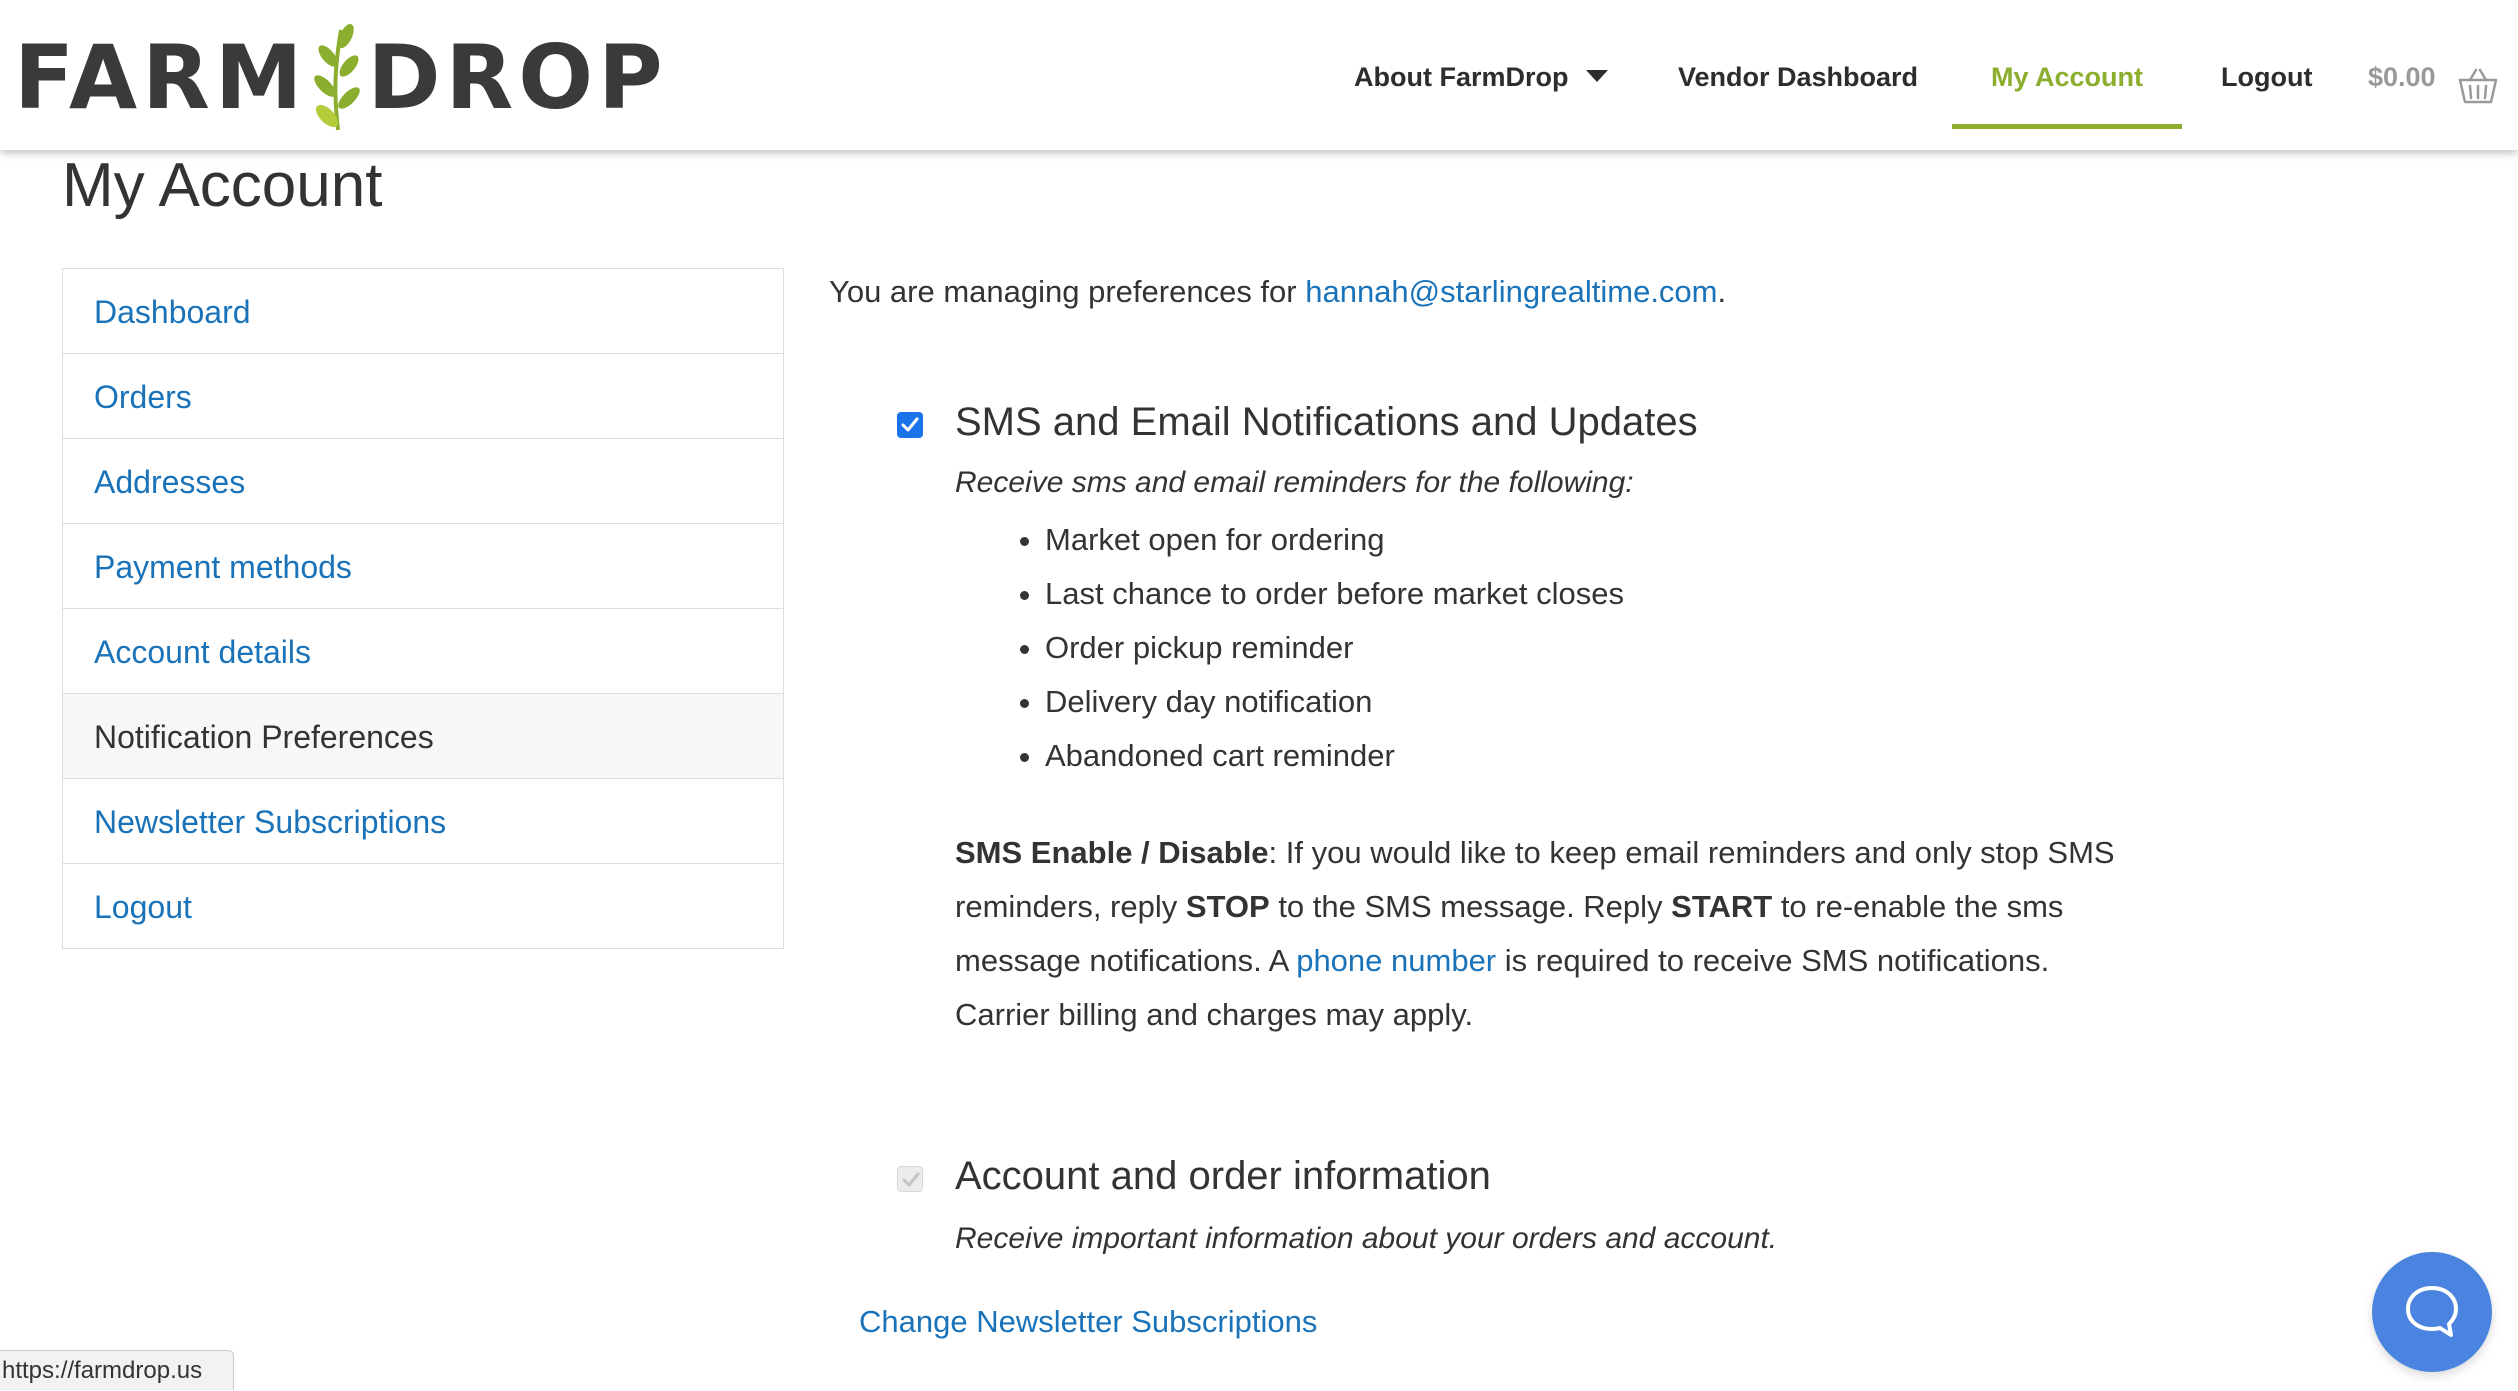 This screenshot has width=2518, height=1391. I want to click on nav-about-farmdrop: About FarmDrop, so click(1481, 77).